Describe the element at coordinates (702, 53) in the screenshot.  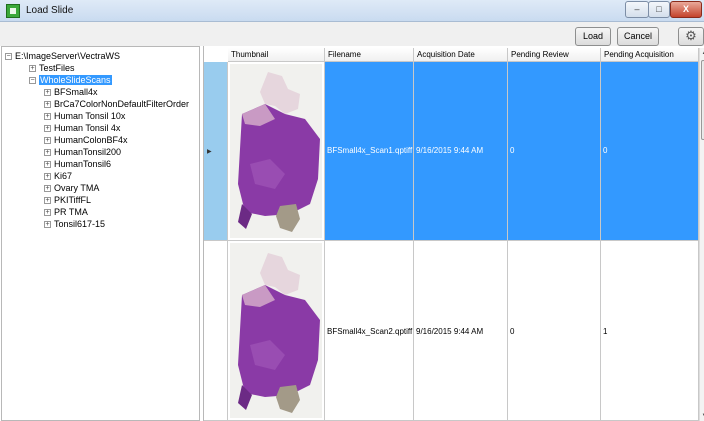
I see `scroll-up-icon: ▲` at that location.